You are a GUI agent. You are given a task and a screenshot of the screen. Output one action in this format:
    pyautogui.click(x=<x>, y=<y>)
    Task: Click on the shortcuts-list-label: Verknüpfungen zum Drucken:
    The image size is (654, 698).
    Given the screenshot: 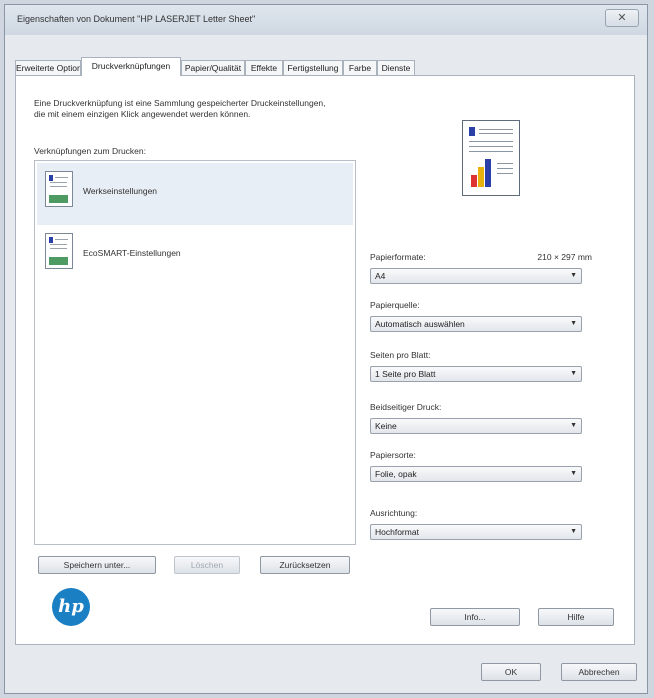 What is the action you would take?
    pyautogui.click(x=90, y=151)
    